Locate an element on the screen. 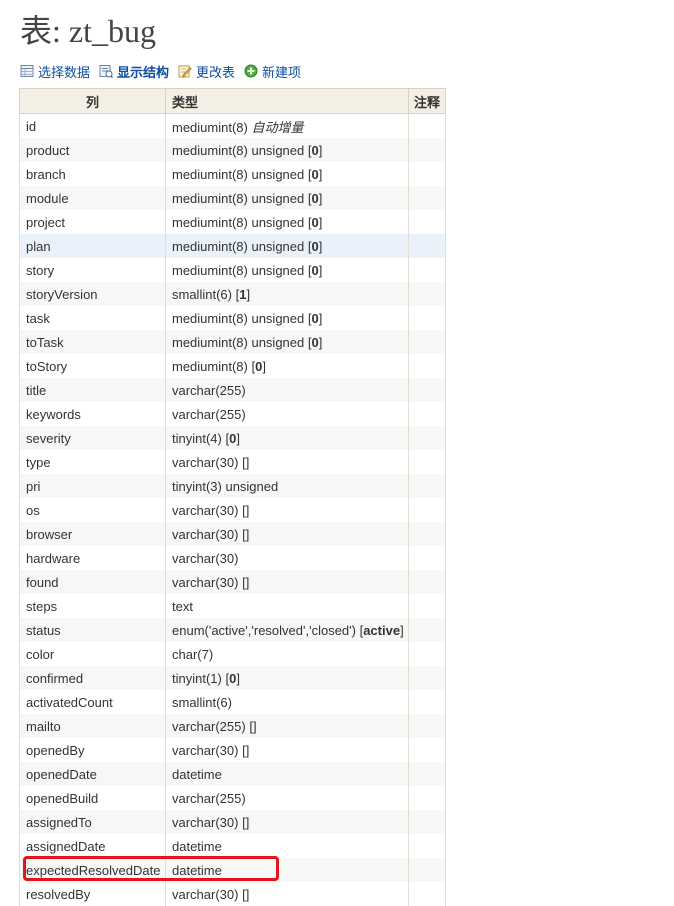 This screenshot has height=906, width=674. table-row: browservarchar(30) [] is located at coordinates (233, 534).